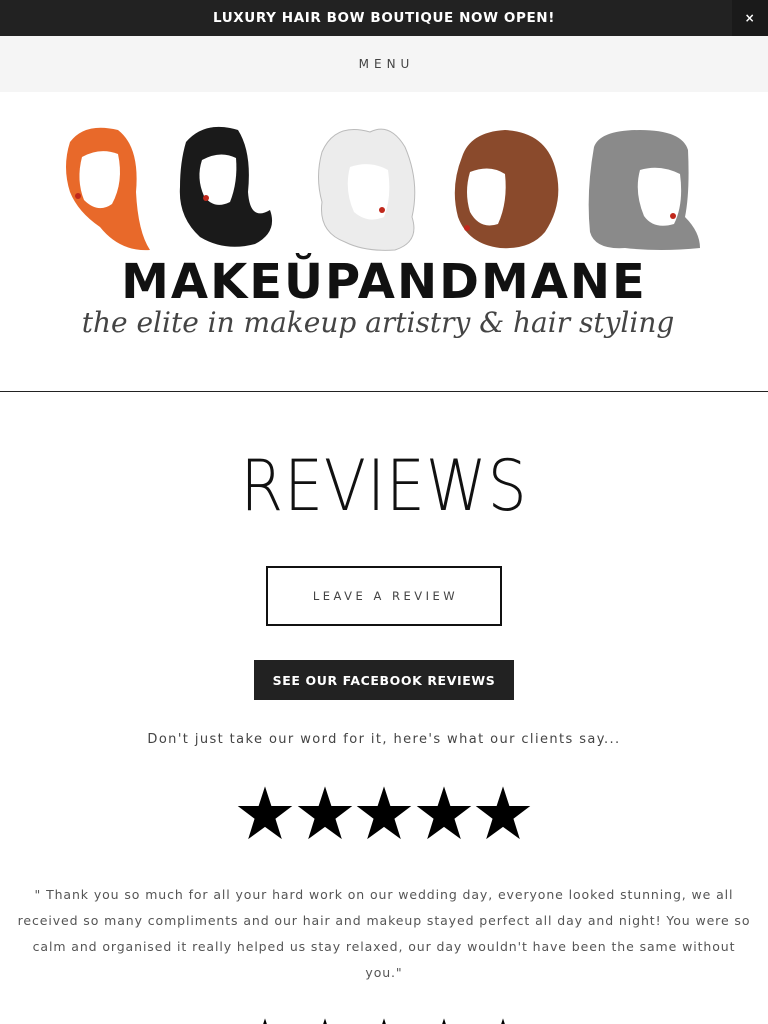  Describe the element at coordinates (750, 18) in the screenshot. I see `announcement-close-button: ×` at that location.